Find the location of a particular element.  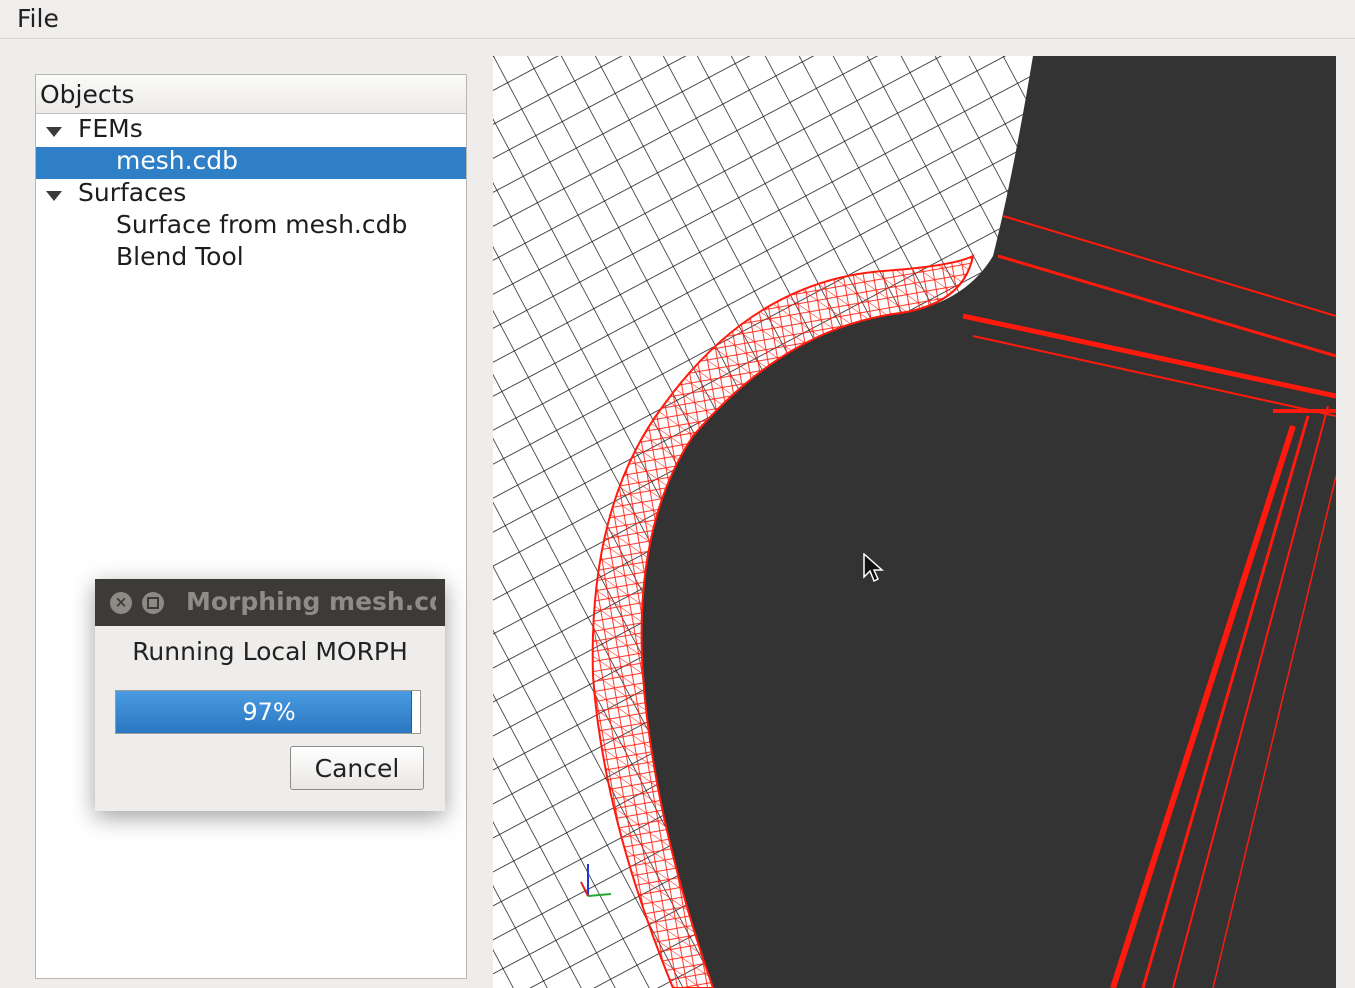

mouse-cursor-icon is located at coordinates (873, 568).